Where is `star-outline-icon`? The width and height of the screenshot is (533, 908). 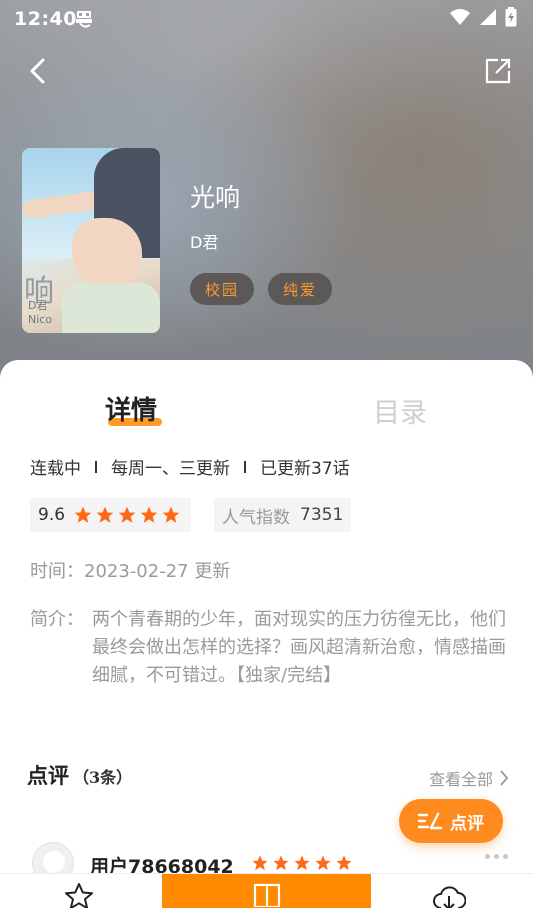
star-outline-icon is located at coordinates (79, 895).